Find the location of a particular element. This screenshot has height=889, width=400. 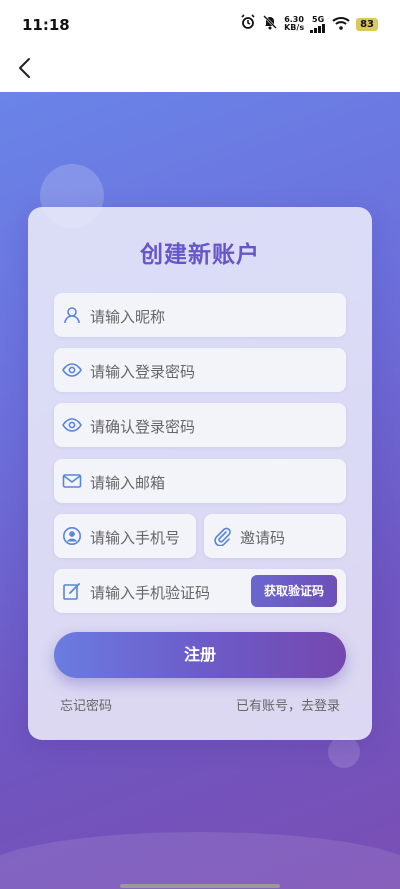

cellular-signal: 5G is located at coordinates (318, 24).